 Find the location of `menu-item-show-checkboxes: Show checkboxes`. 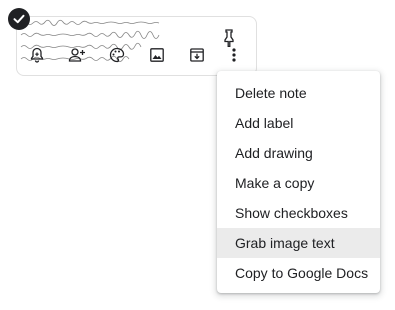

menu-item-show-checkboxes: Show checkboxes is located at coordinates (298, 213).